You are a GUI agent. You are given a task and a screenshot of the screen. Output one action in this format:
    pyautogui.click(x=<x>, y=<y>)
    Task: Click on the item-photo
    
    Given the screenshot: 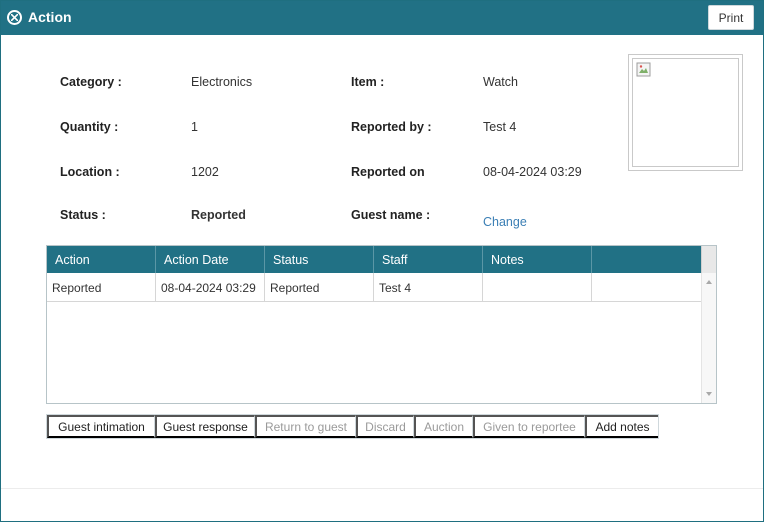 What is the action you would take?
    pyautogui.click(x=685, y=112)
    